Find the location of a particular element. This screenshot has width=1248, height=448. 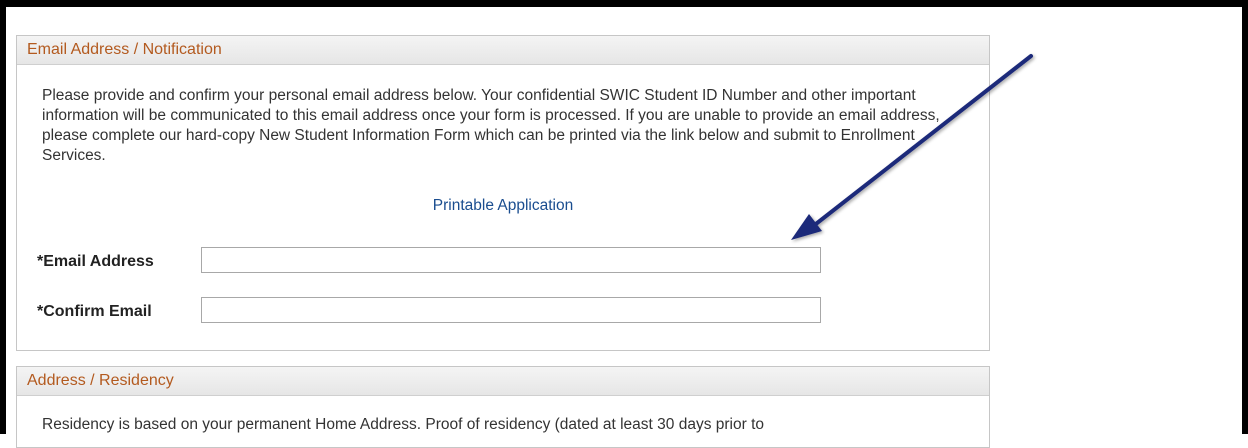

email-section-header: Email Address / Notification is located at coordinates (503, 50).